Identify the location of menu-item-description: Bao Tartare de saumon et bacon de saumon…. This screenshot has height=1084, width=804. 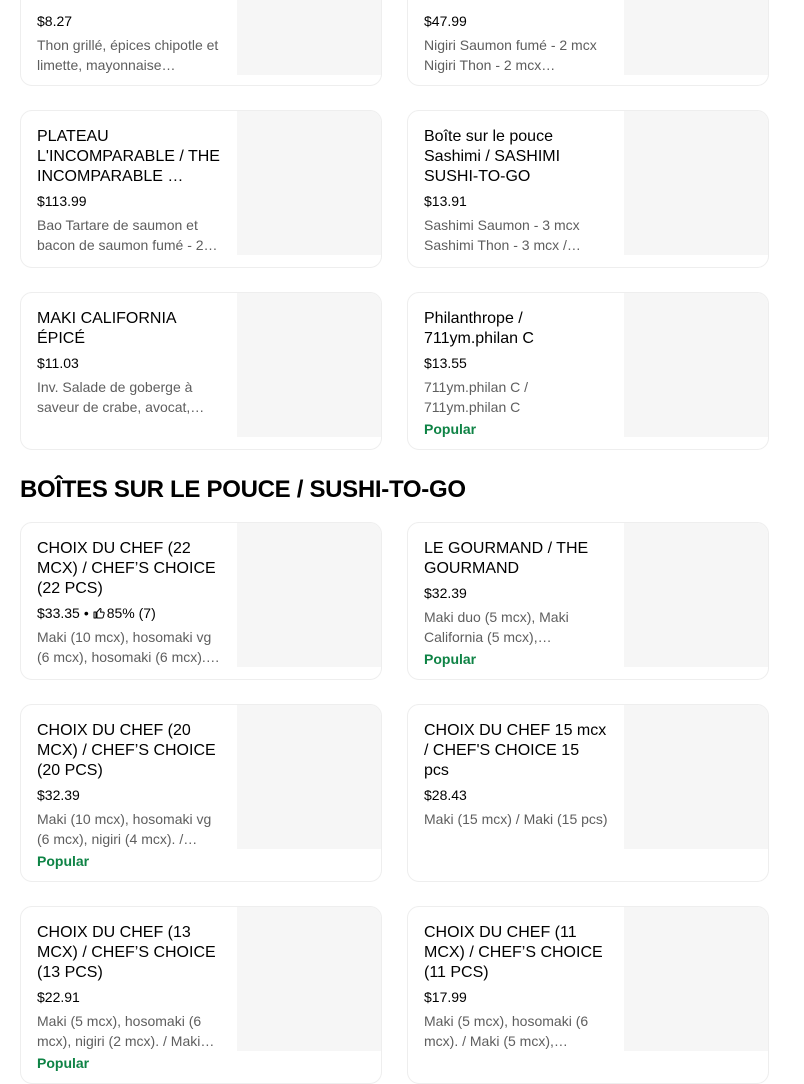
(127, 235).